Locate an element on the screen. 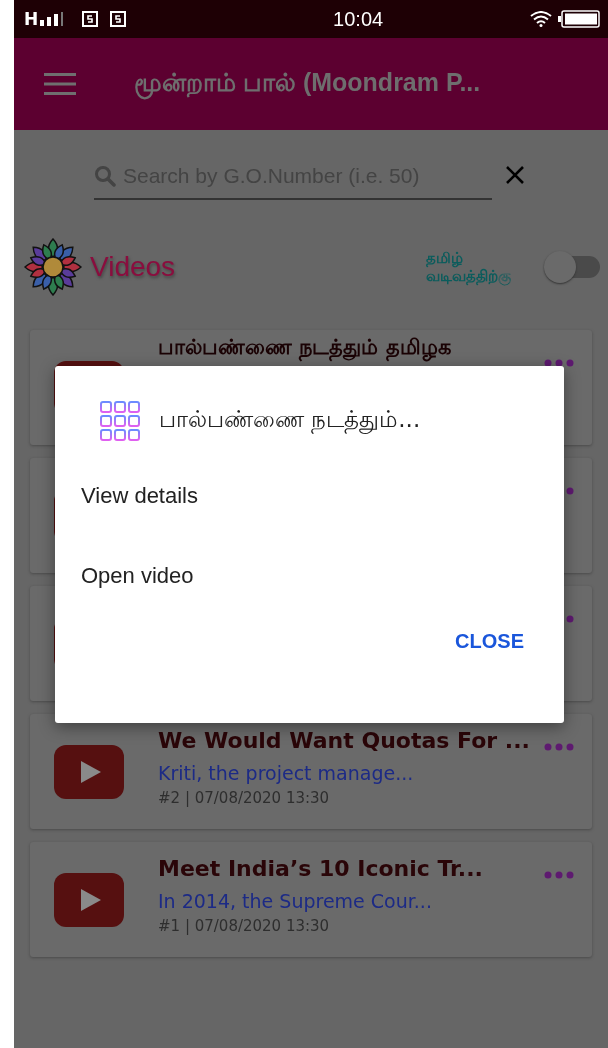 This screenshot has width=608, height=1048. wifi-icon is located at coordinates (541, 19).